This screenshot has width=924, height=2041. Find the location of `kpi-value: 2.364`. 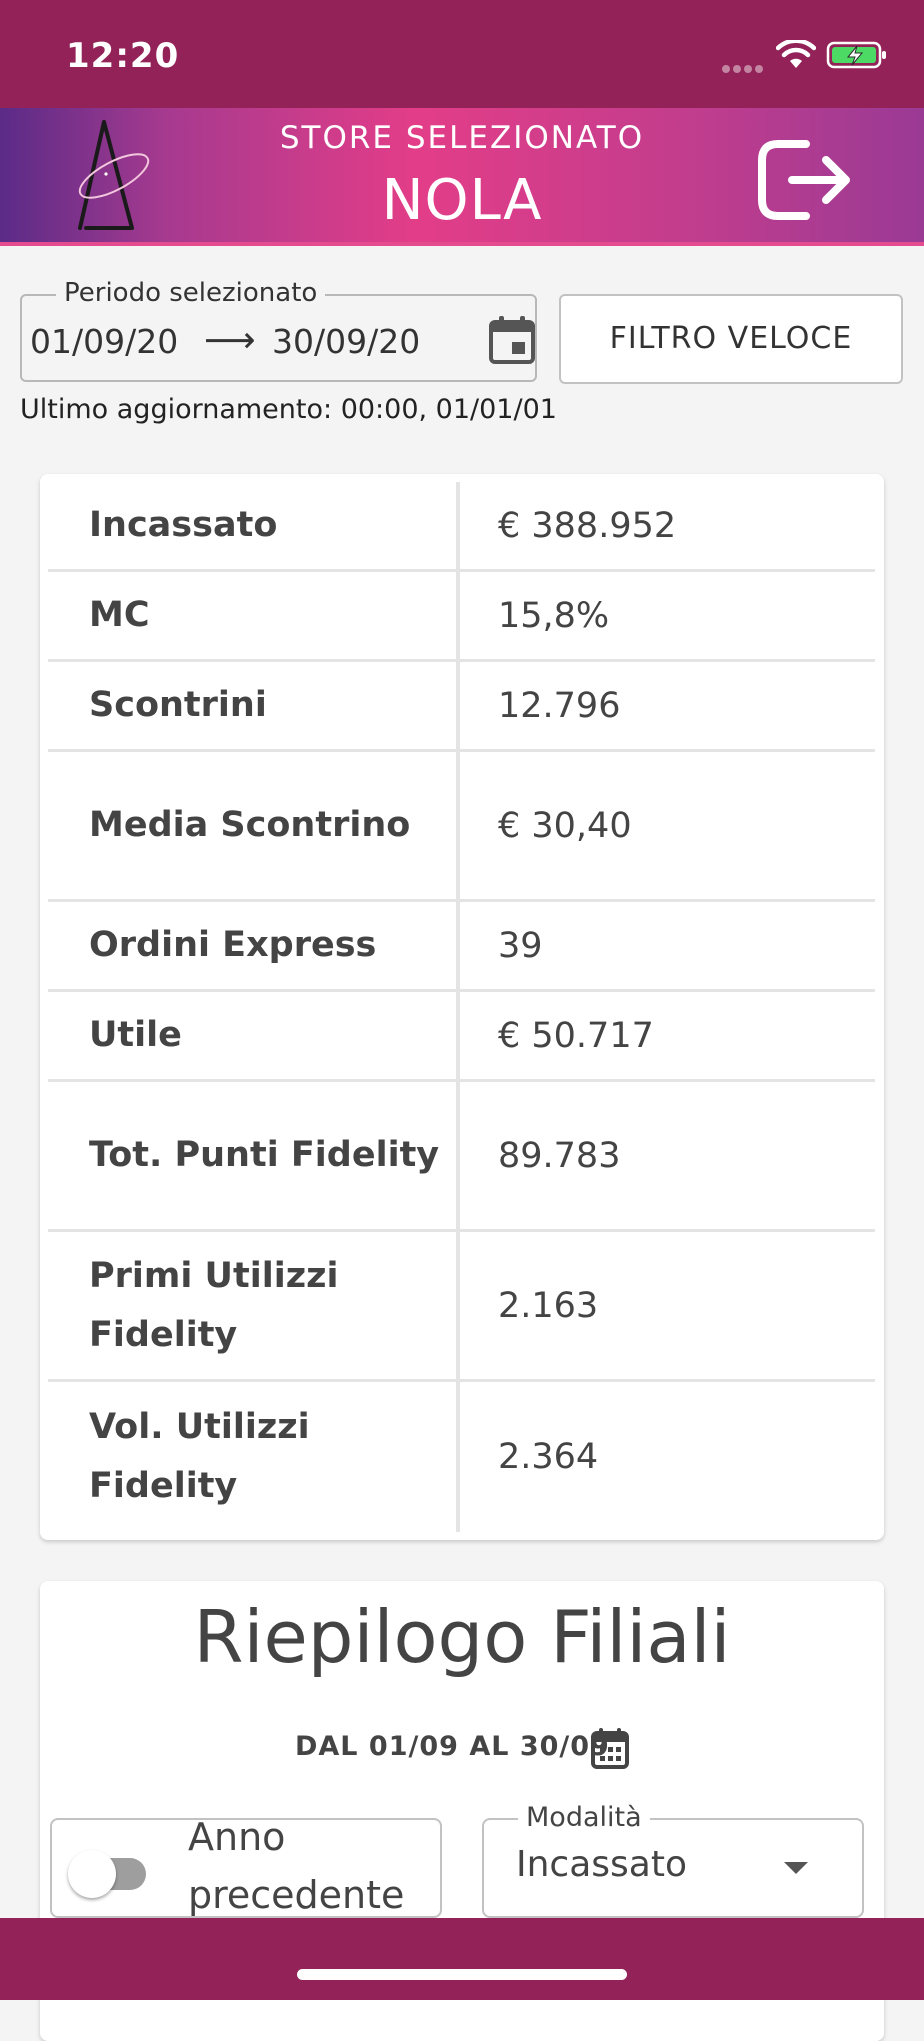

kpi-value: 2.364 is located at coordinates (548, 1457).